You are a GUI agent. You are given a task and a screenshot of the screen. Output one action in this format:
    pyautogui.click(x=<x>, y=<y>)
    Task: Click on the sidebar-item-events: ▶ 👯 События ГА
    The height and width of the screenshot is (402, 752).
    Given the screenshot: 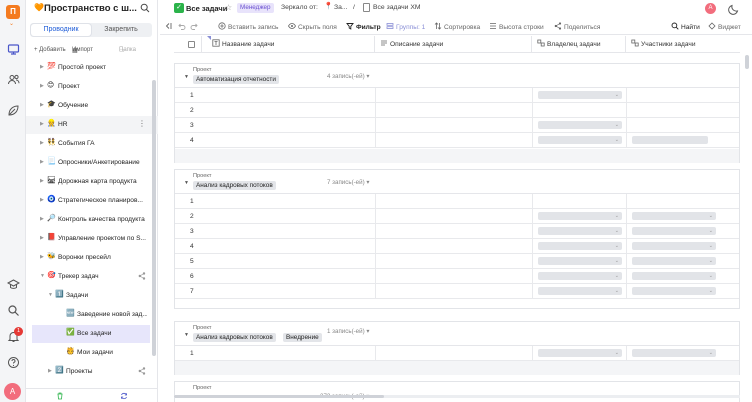 What is the action you would take?
    pyautogui.click(x=92, y=144)
    